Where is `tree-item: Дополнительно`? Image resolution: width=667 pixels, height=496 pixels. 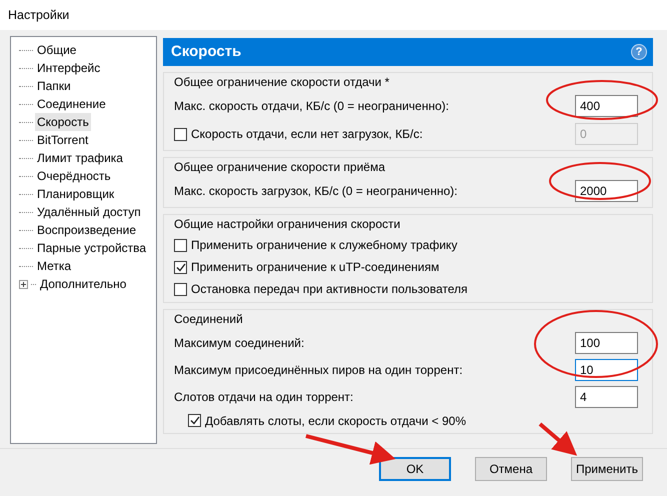 tree-item: Дополнительно is located at coordinates (83, 284).